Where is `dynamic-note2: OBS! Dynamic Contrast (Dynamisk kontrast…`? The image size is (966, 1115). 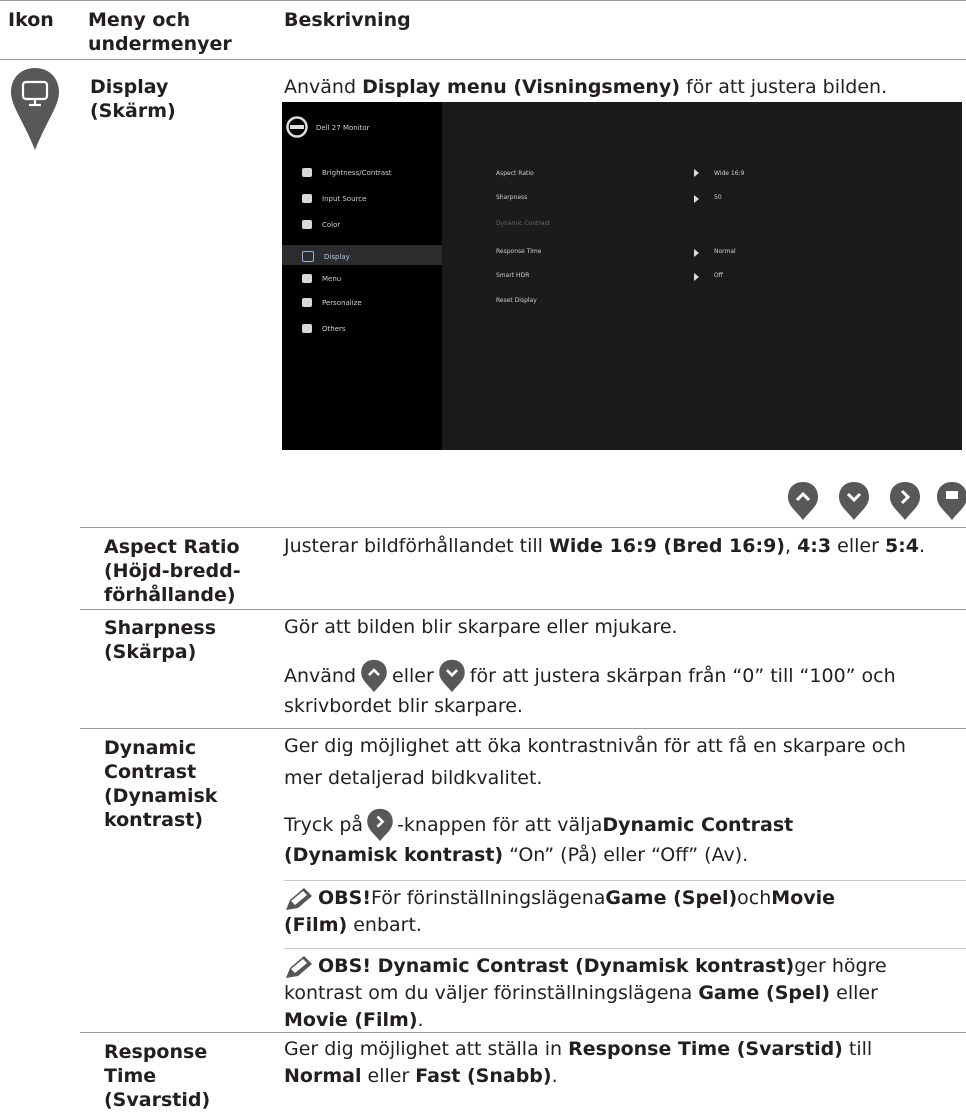
dynamic-note2: OBS! Dynamic Contrast (Dynamisk kontrast… is located at coordinates (585, 993).